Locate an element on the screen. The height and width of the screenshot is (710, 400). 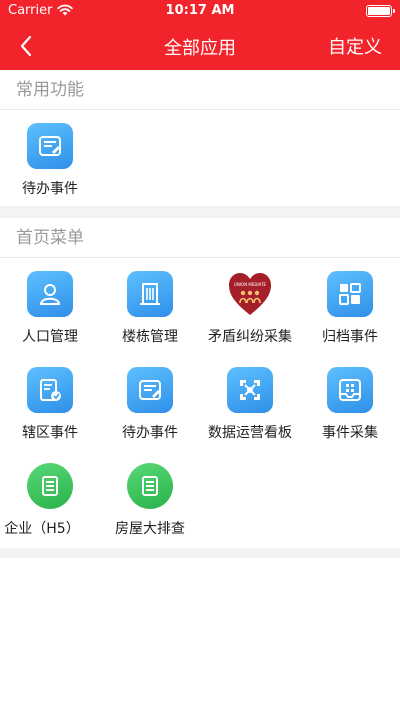
clock-label: 10:17 AM is located at coordinates (200, 10).